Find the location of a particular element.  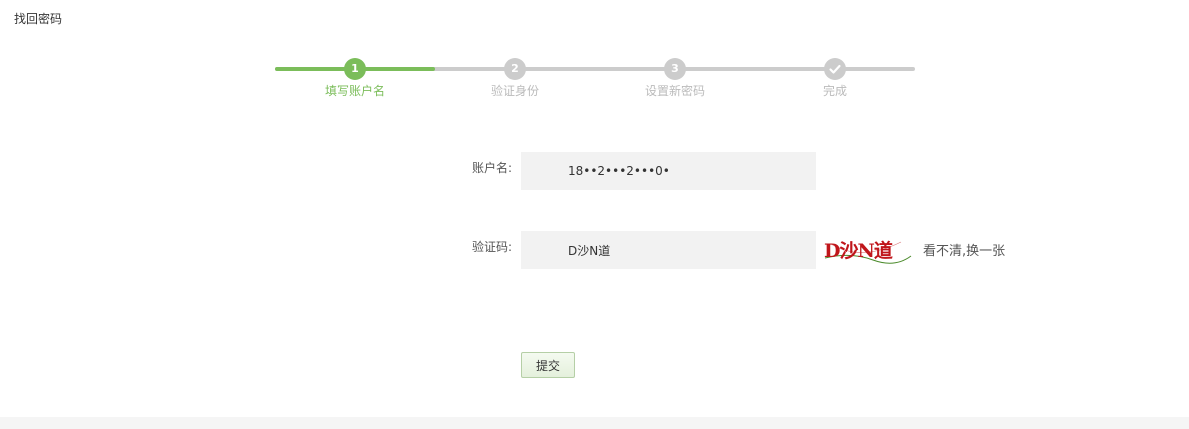

account-label: 账户名: is located at coordinates (491, 168).